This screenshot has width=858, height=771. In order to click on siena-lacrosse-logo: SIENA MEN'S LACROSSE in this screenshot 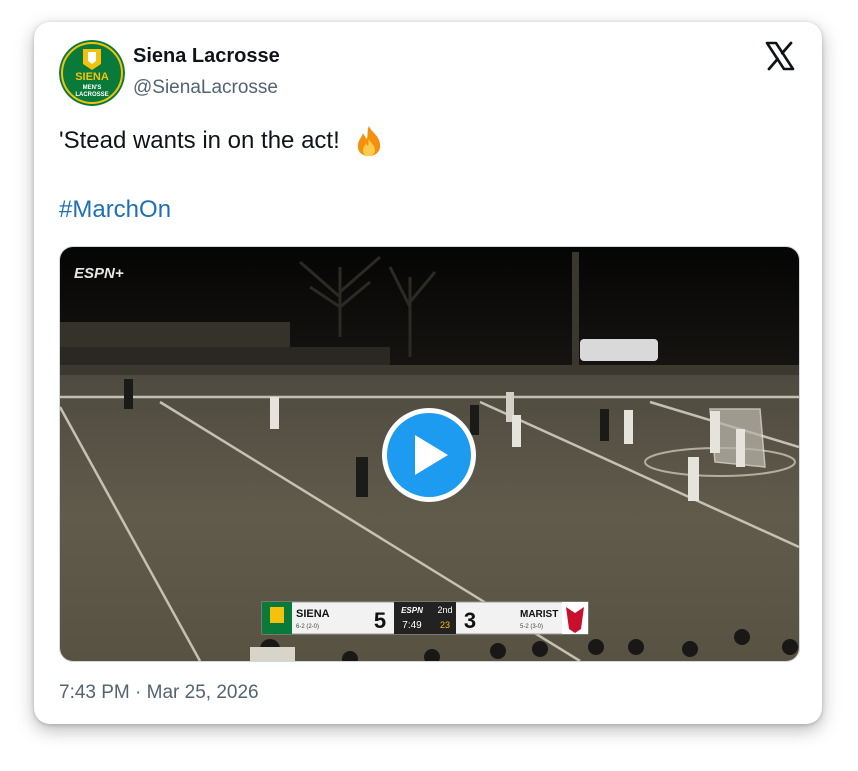, I will do `click(92, 73)`.